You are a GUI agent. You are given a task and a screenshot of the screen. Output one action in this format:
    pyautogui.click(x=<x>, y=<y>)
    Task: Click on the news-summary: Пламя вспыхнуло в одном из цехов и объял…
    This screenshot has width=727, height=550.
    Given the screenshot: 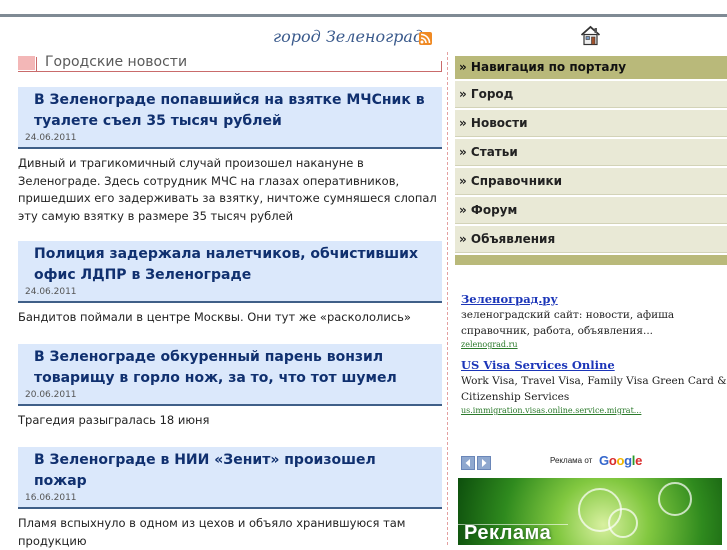 What is the action you would take?
    pyautogui.click(x=212, y=532)
    